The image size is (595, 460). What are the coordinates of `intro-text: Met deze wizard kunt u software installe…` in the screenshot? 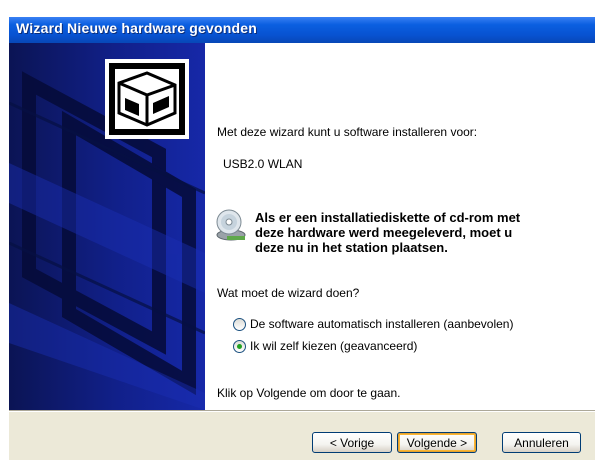 It's located at (347, 132).